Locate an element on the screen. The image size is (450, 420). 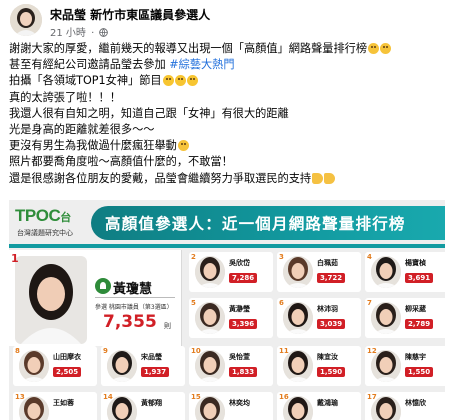
rank-card: 11 陳宜汝 1,590 is located at coordinates (319, 366).